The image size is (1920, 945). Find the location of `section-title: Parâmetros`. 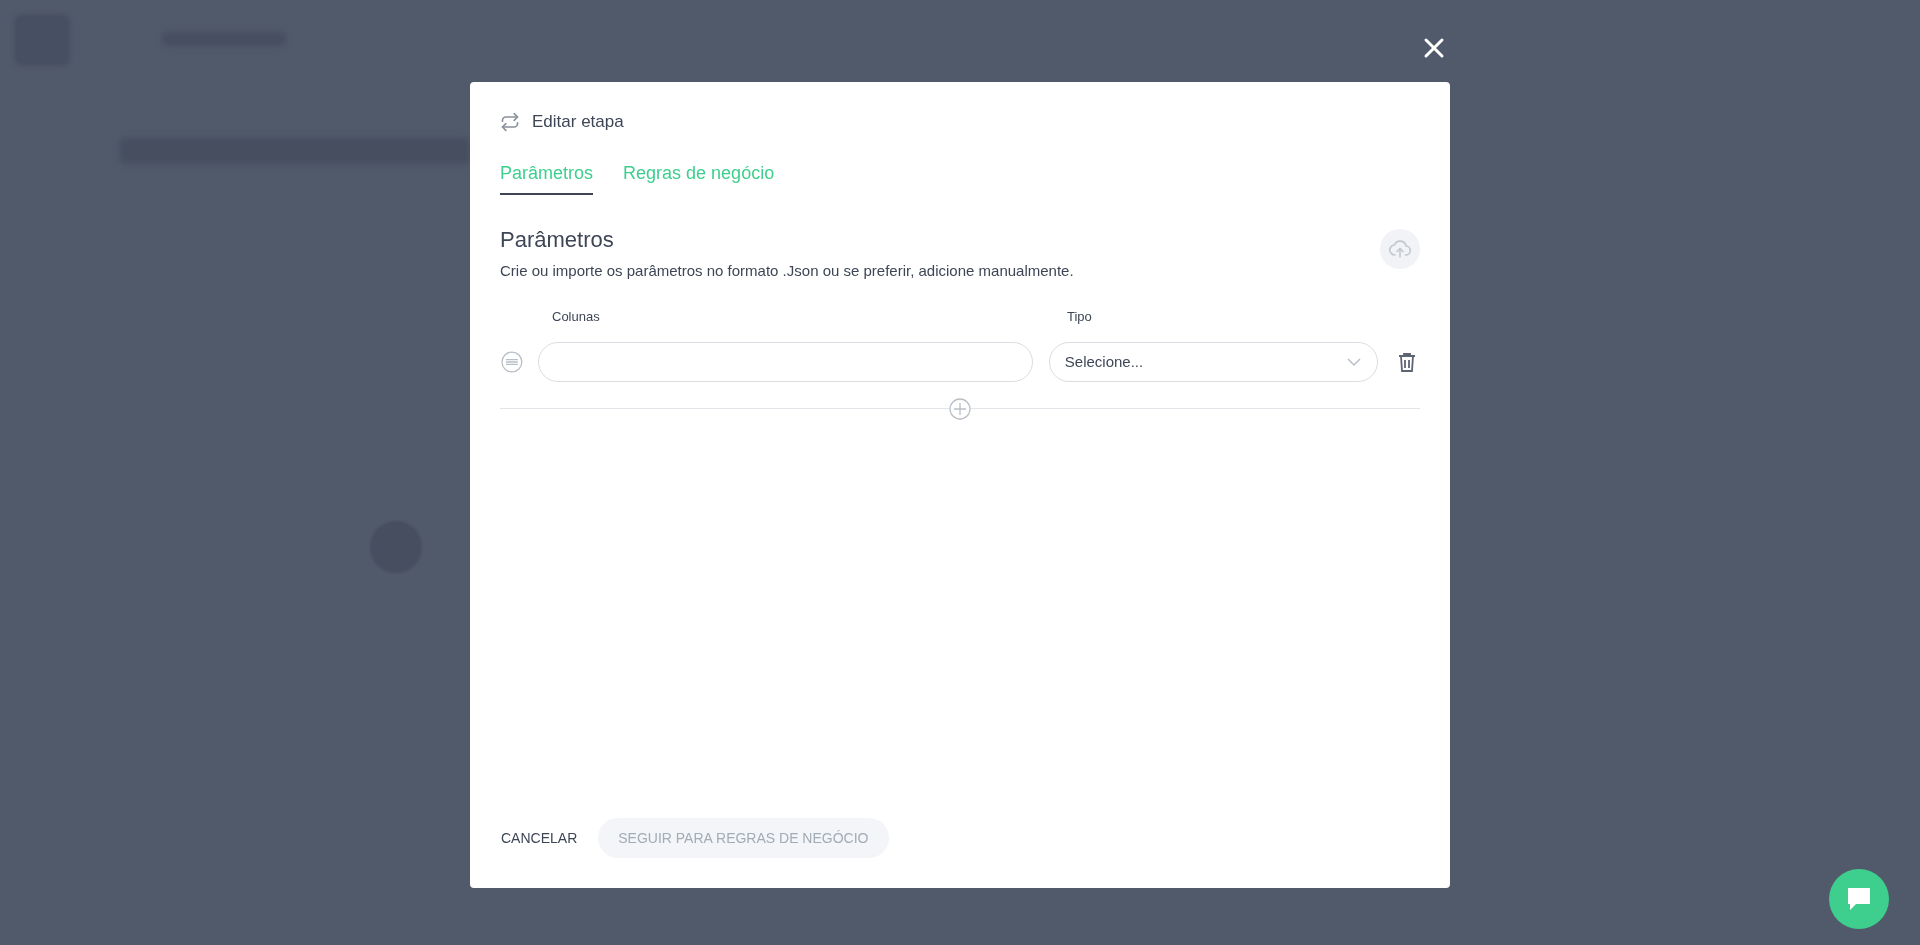

section-title: Parâmetros is located at coordinates (557, 240).